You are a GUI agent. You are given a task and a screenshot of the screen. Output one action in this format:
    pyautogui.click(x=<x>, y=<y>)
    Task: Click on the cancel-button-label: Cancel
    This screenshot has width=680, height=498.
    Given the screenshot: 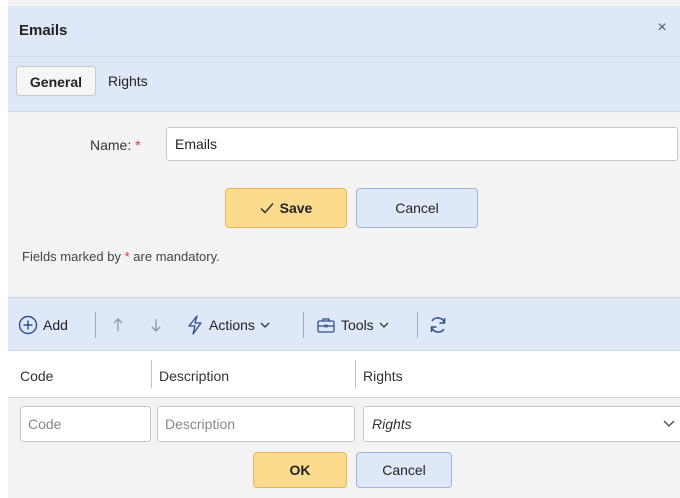 What is the action you would take?
    pyautogui.click(x=417, y=208)
    